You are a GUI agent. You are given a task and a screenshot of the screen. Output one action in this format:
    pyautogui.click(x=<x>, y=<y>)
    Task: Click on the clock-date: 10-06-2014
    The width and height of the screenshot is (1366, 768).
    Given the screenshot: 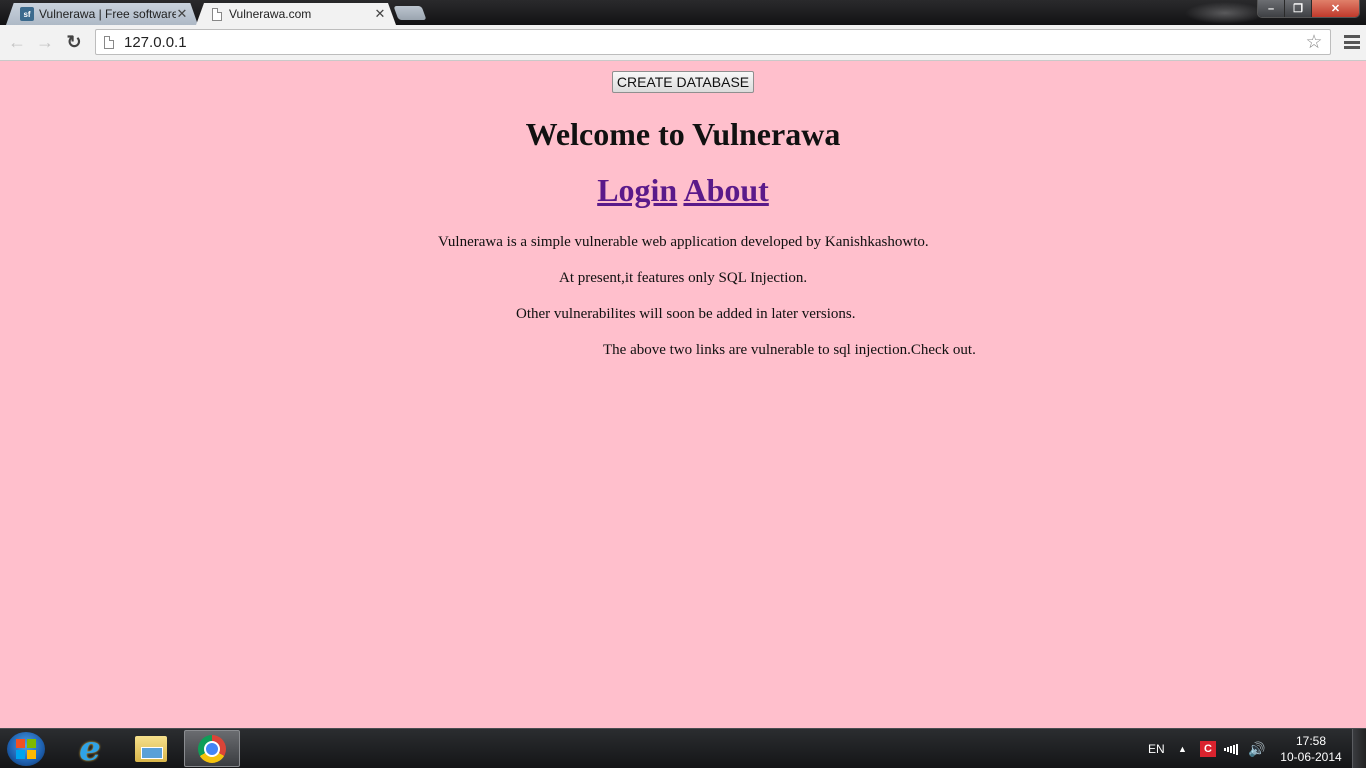 What is the action you would take?
    pyautogui.click(x=1311, y=757)
    